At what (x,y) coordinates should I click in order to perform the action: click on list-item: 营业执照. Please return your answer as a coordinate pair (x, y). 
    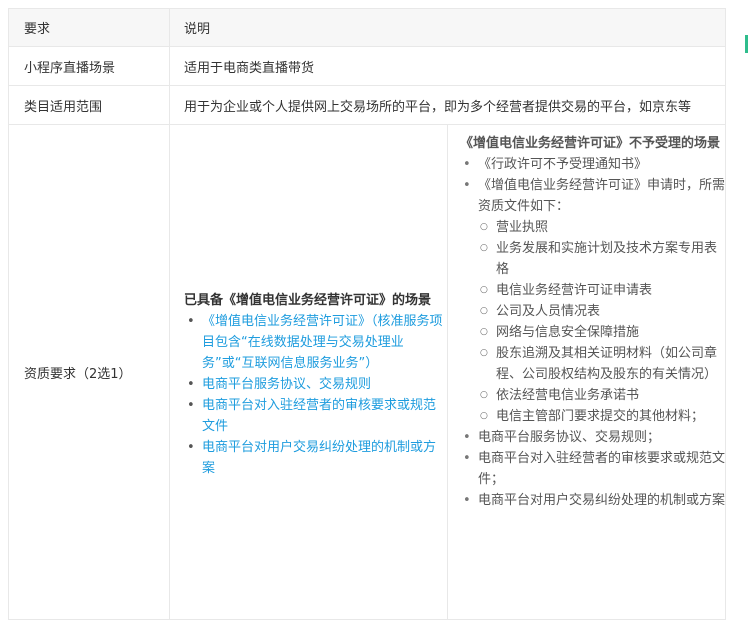
    Looking at the image, I should click on (601, 227).